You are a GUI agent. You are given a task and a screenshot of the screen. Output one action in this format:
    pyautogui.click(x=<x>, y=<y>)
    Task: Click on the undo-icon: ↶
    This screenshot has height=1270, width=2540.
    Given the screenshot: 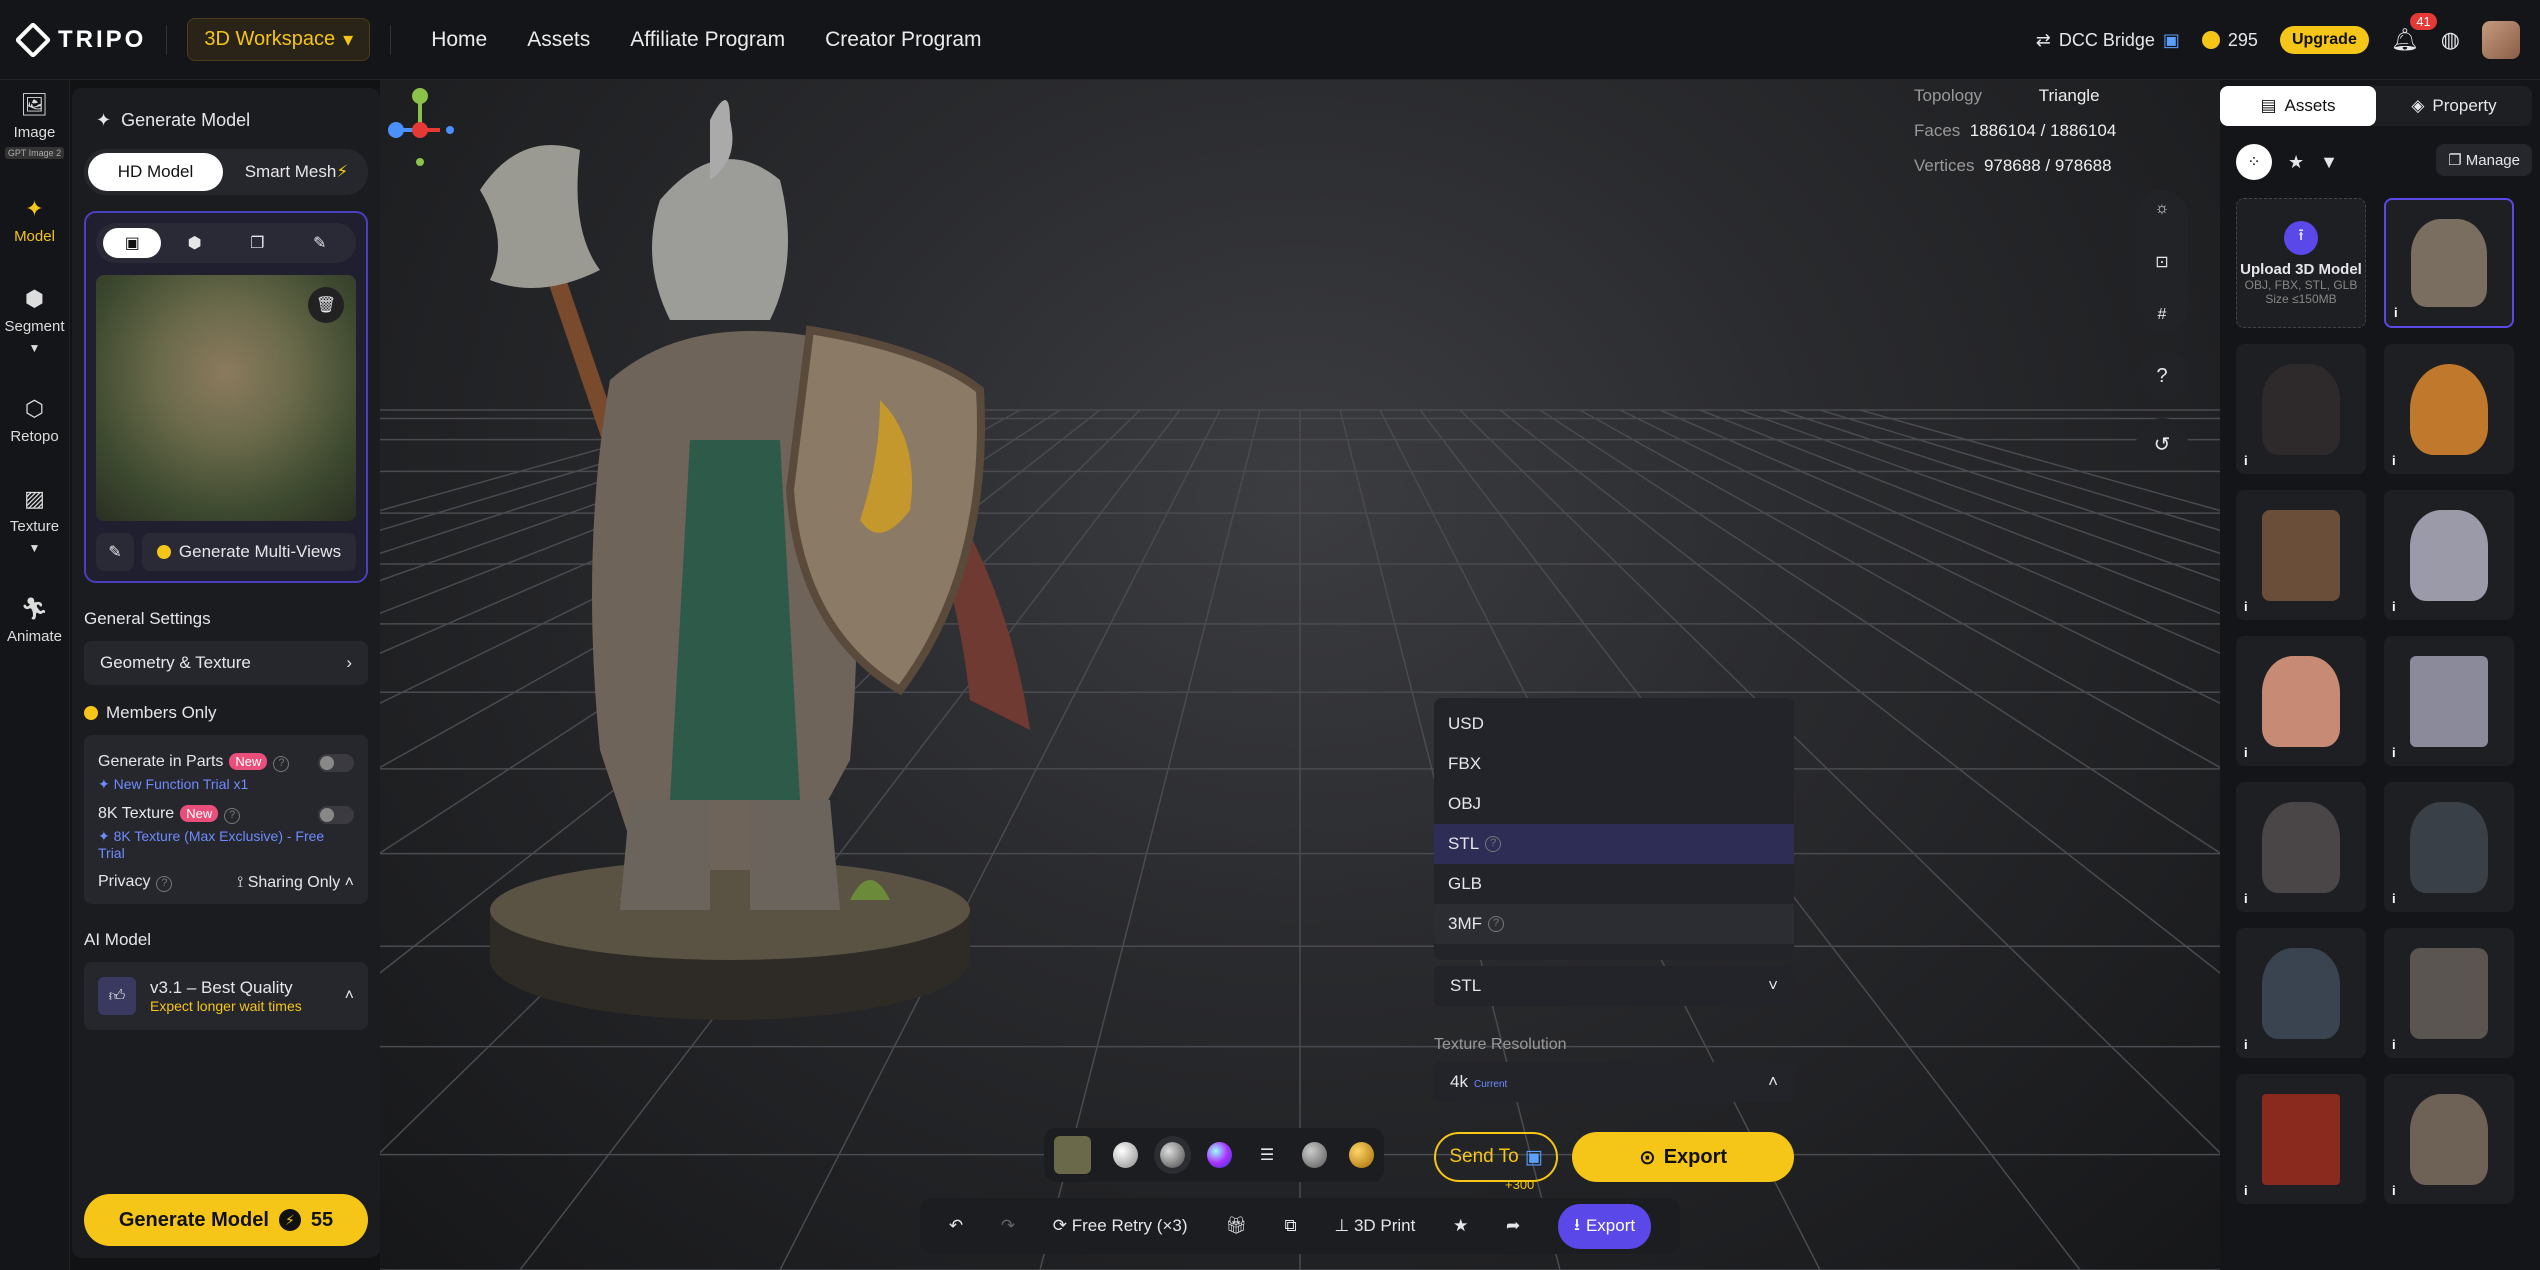 What is the action you would take?
    pyautogui.click(x=956, y=1226)
    